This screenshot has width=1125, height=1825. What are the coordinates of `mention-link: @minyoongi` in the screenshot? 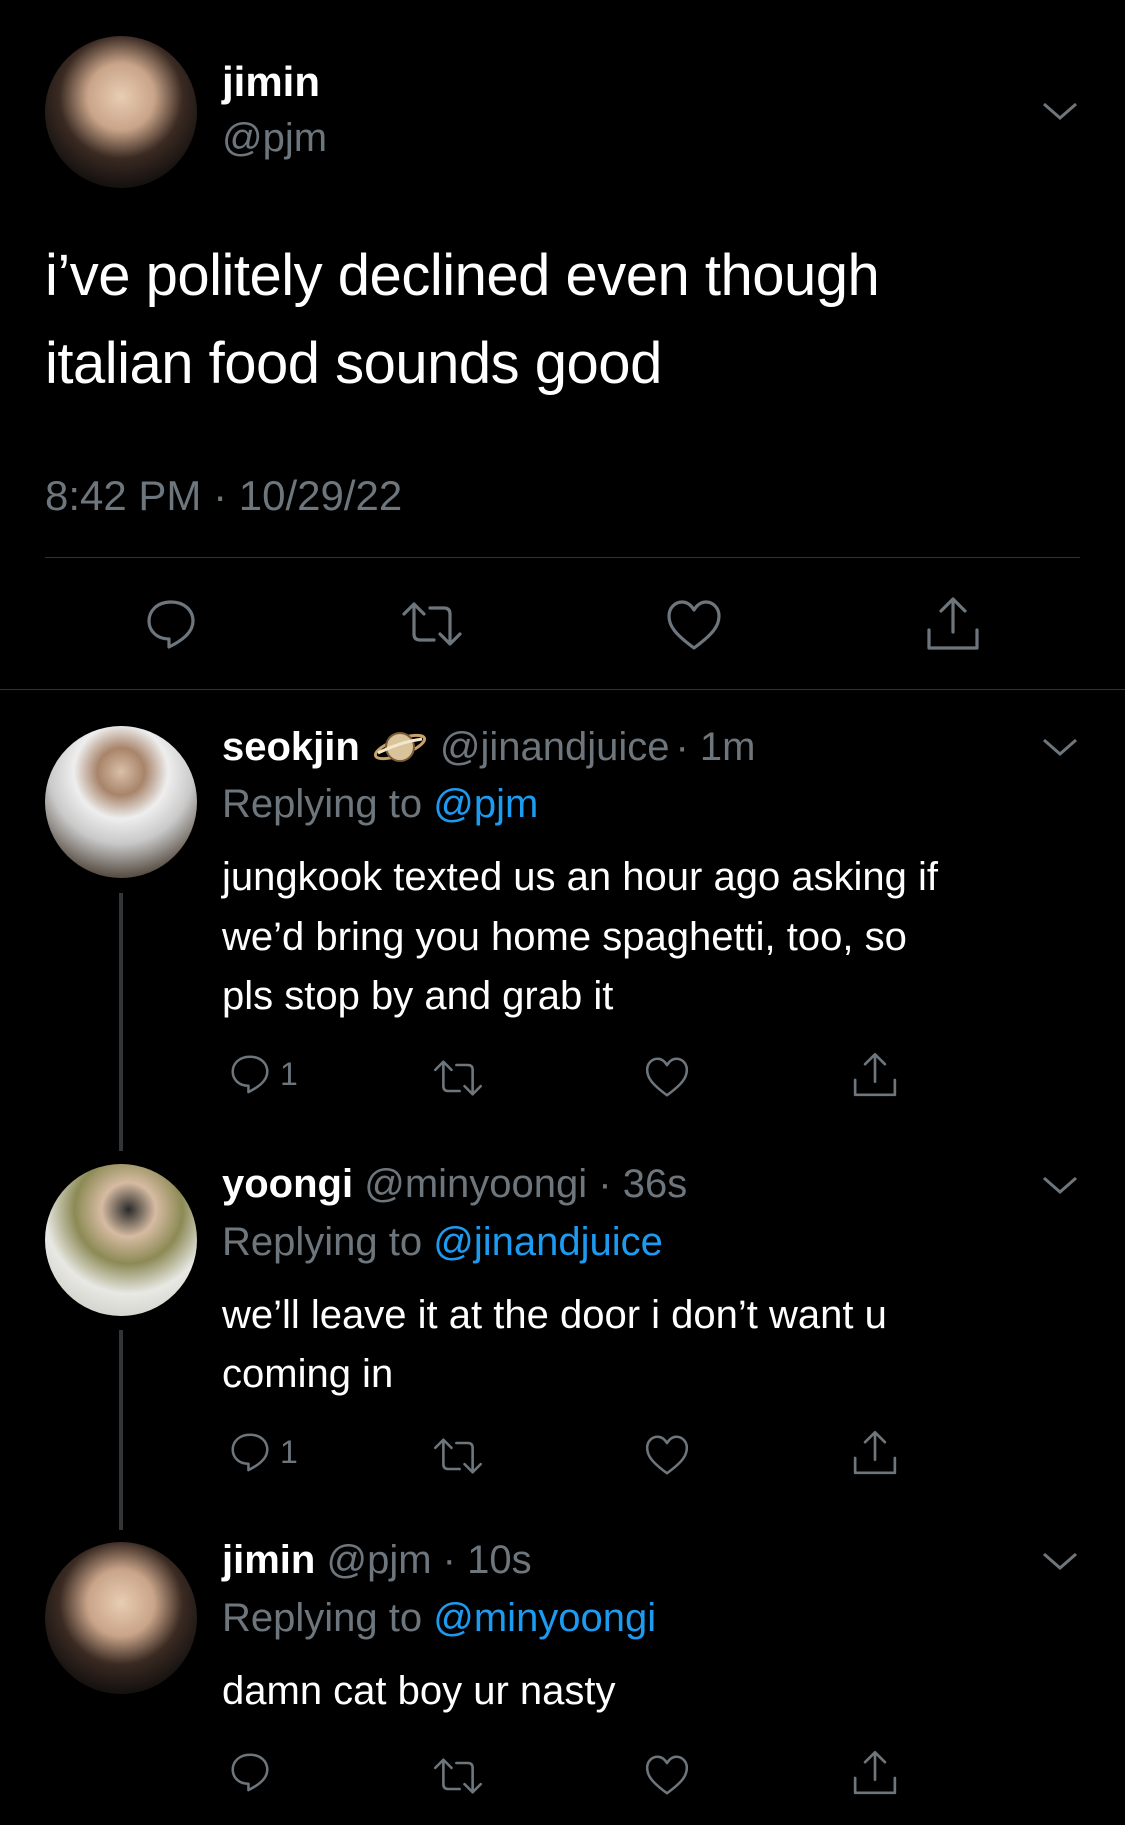 It's located at (544, 1618).